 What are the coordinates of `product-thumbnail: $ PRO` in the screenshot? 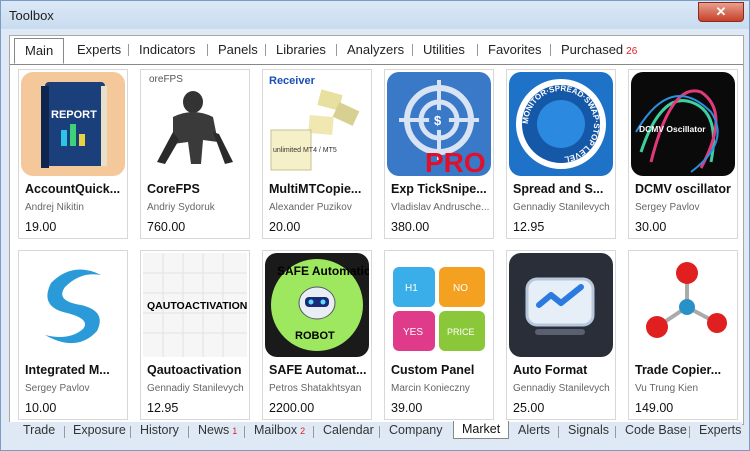 It's located at (439, 124).